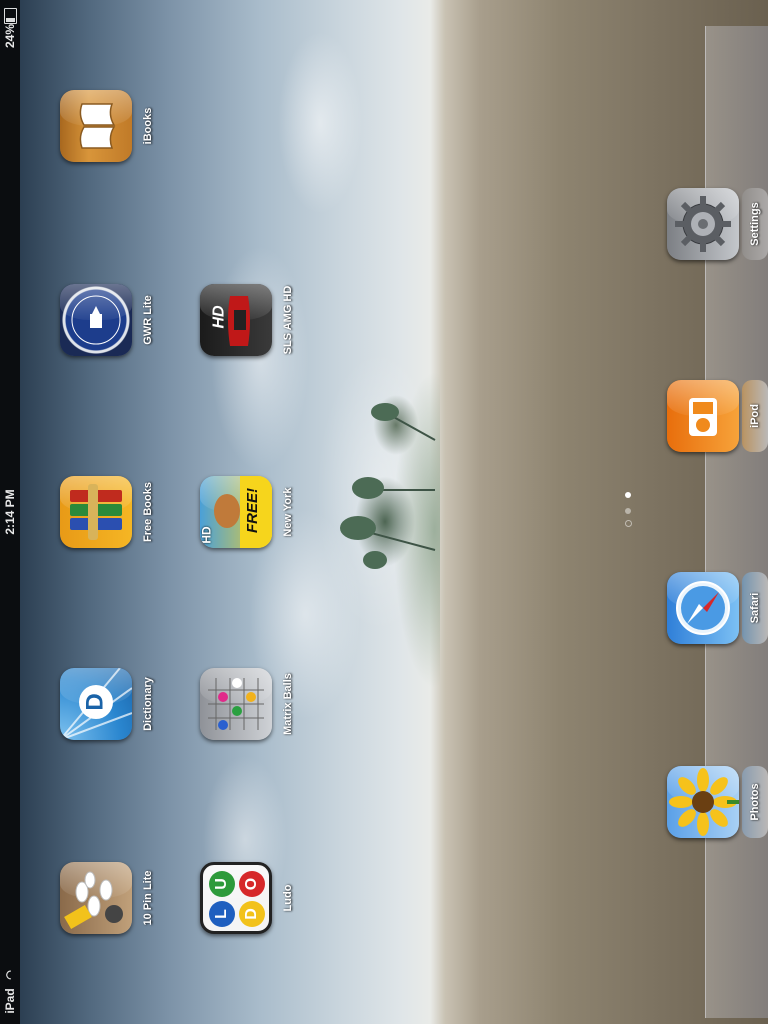 The height and width of the screenshot is (1024, 768). I want to click on wifi-icon: ◠, so click(10, 975).